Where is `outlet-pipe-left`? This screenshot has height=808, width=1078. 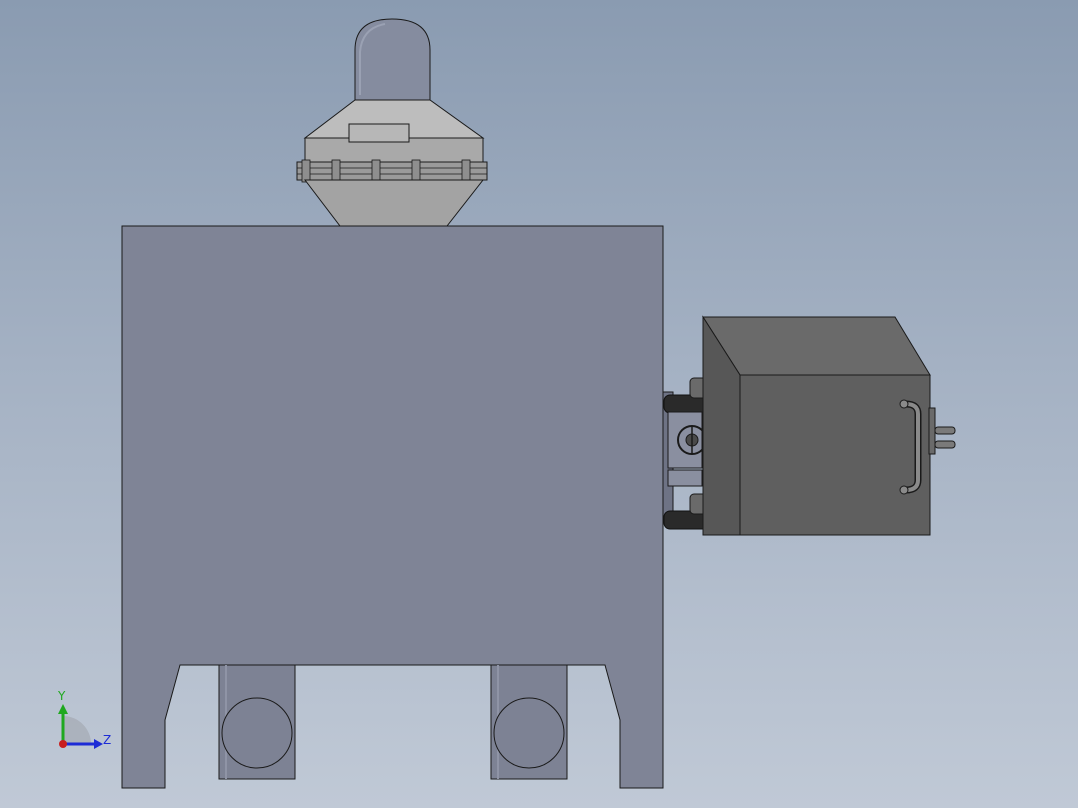
outlet-pipe-left is located at coordinates (257, 722).